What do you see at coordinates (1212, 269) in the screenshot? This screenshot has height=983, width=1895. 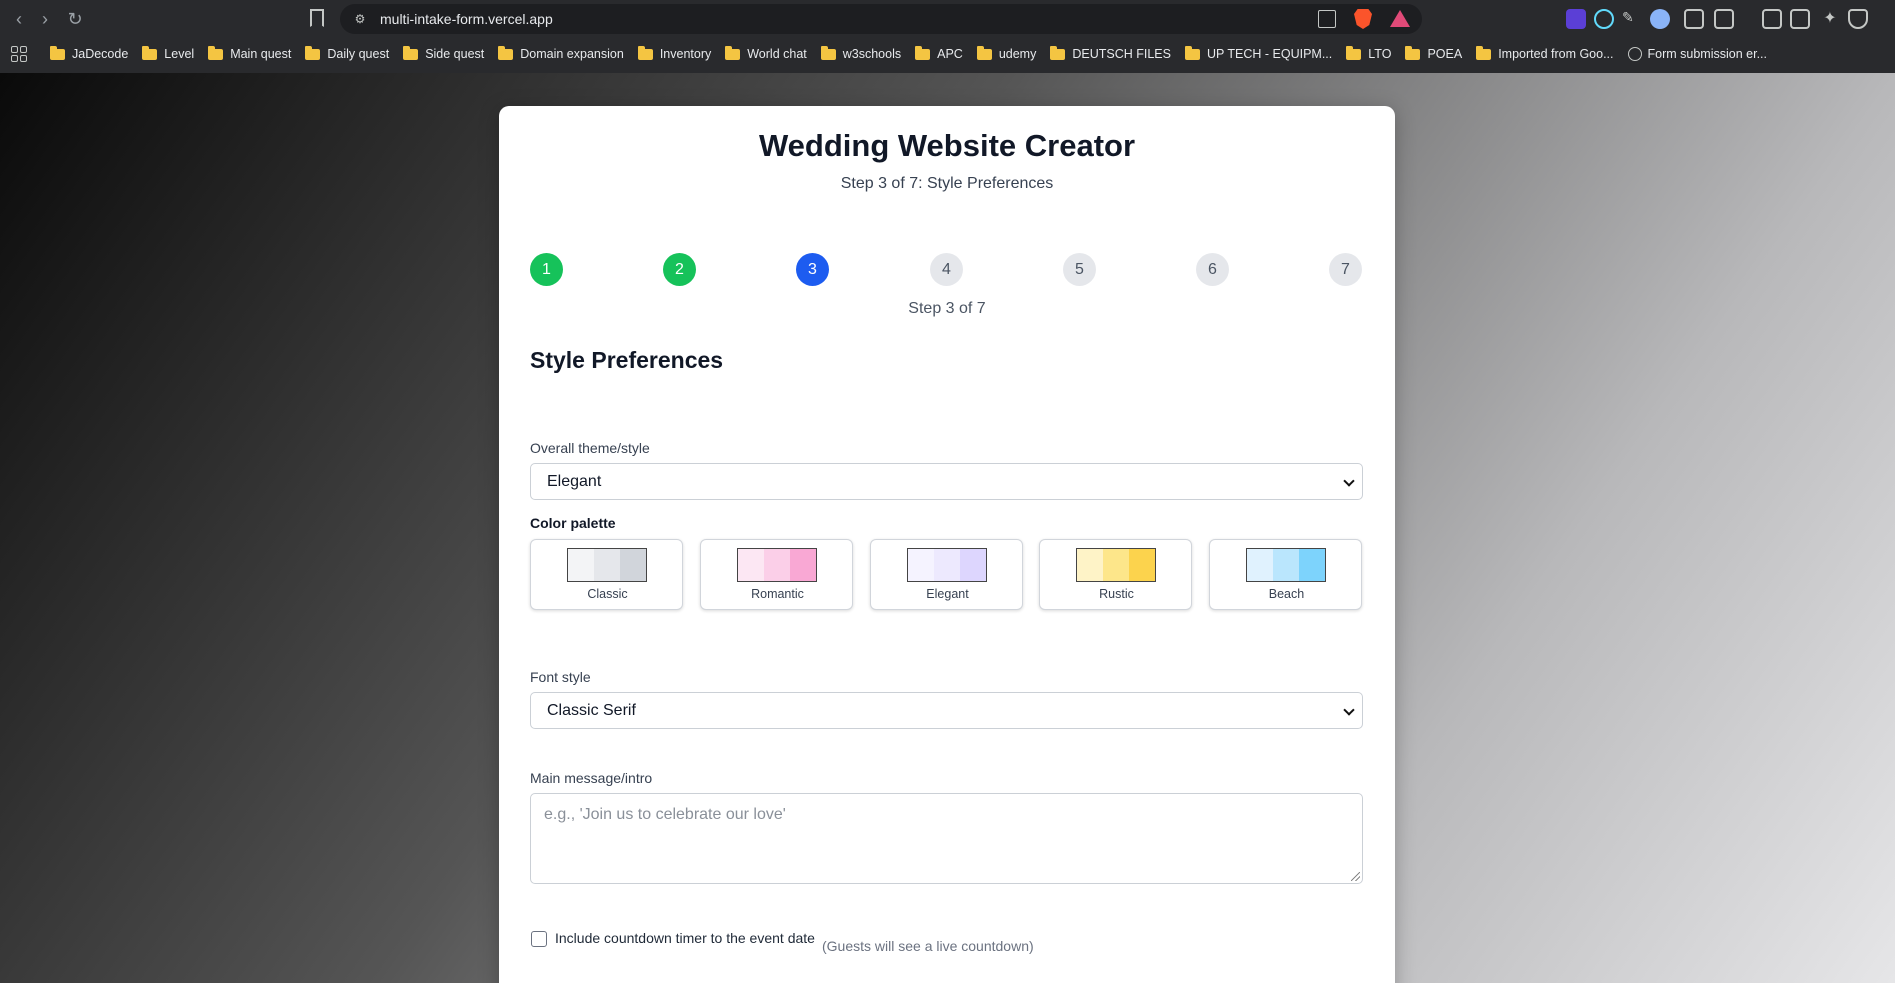 I see `step-6: 6` at bounding box center [1212, 269].